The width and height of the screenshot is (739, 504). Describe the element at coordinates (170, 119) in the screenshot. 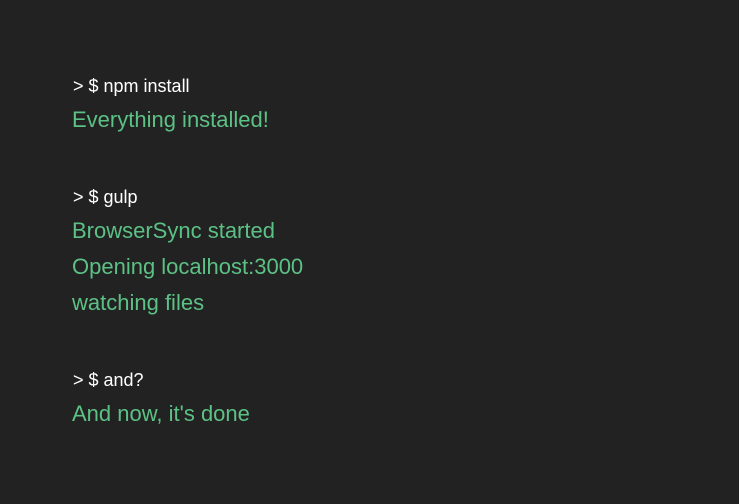

I see `output-line: Everything installed!` at that location.